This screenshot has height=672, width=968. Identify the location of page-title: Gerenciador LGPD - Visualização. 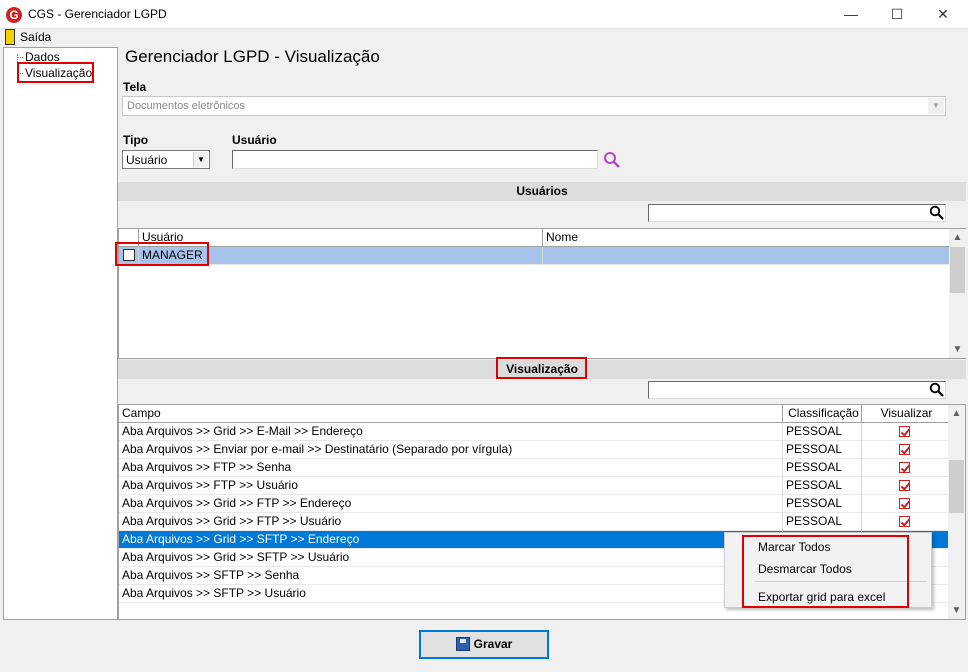
(252, 56).